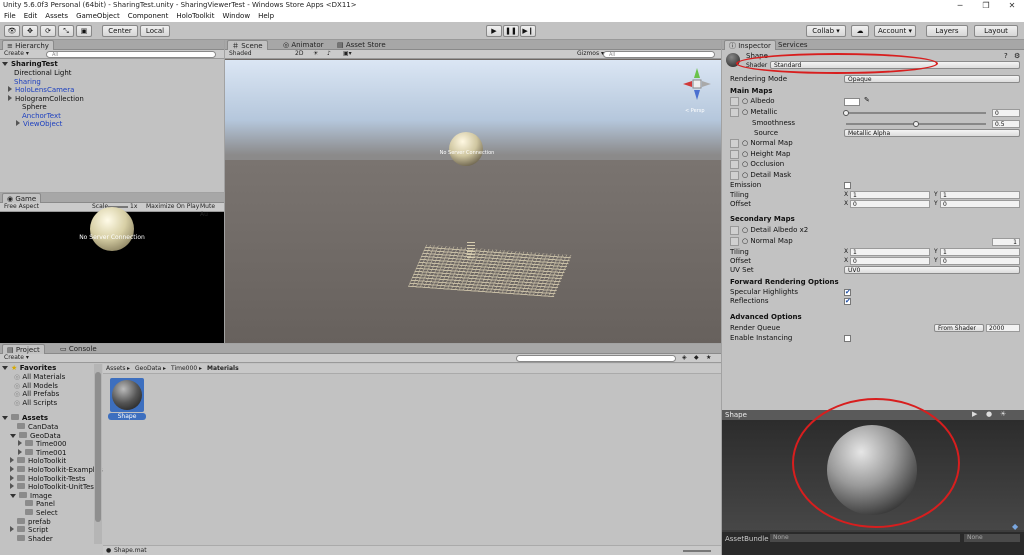 This screenshot has height=555, width=1024. I want to click on collab-button: Collab ▾, so click(826, 31).